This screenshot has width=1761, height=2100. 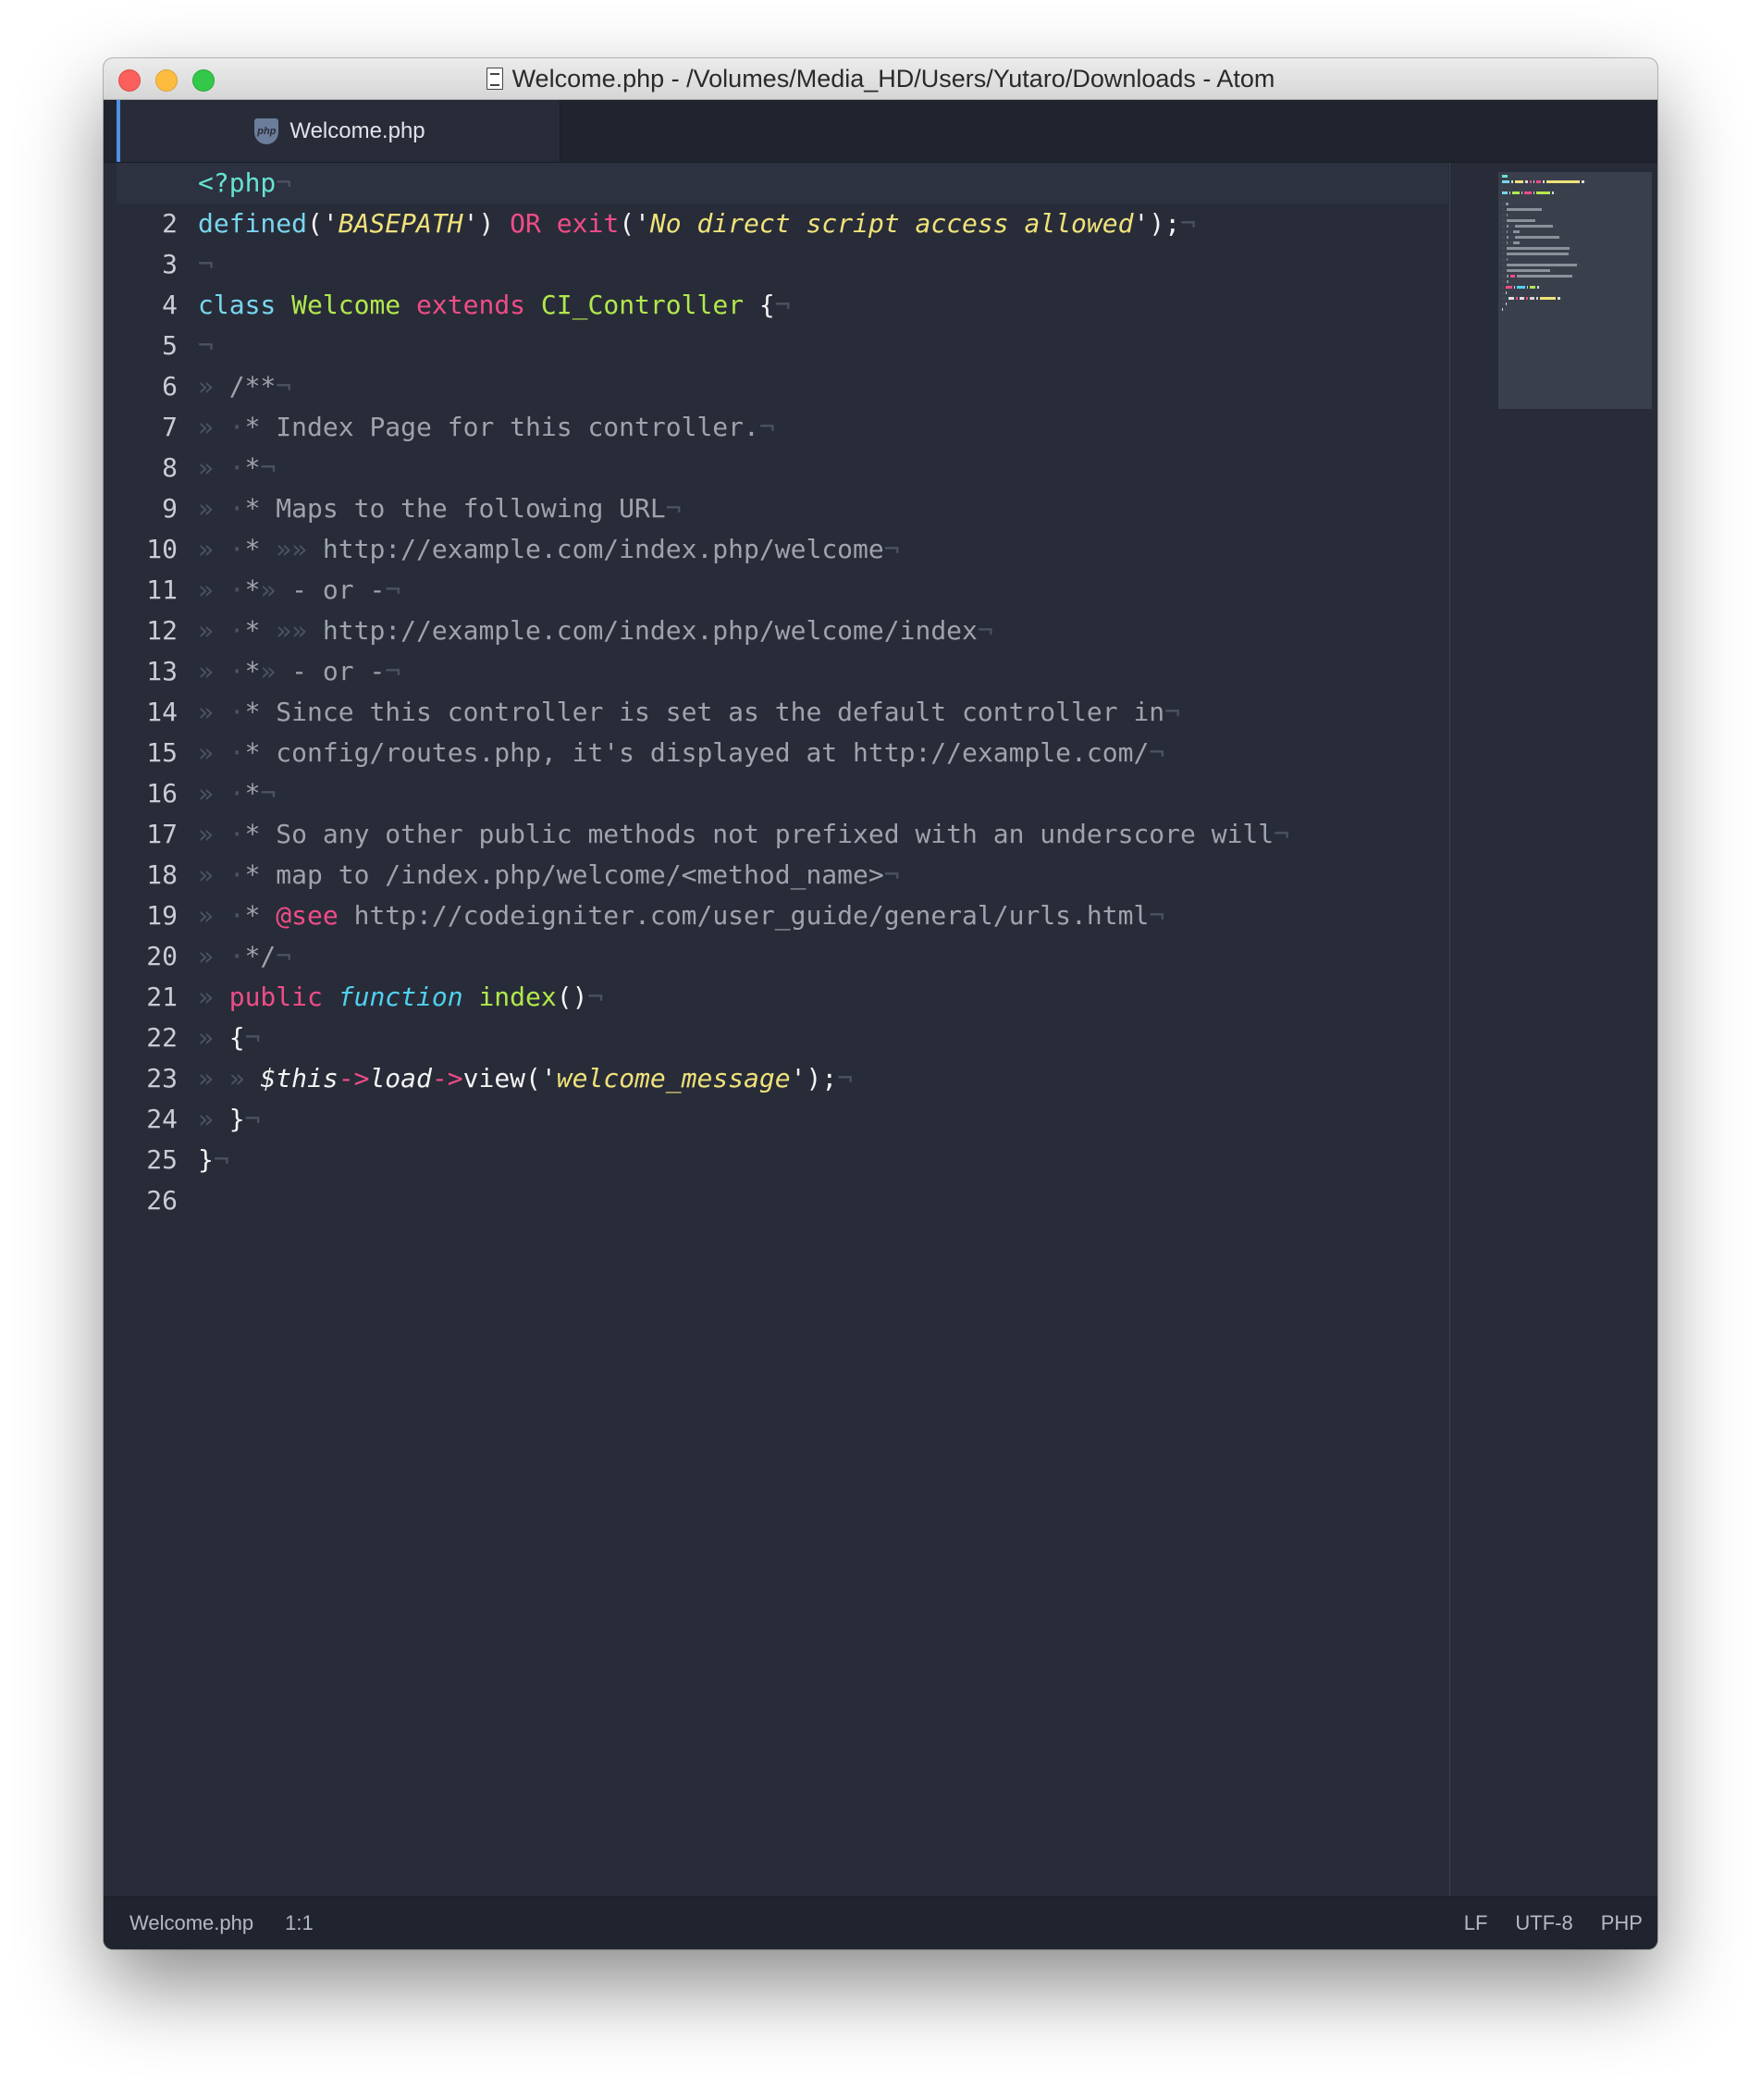 I want to click on tab-welcome-php: php Welcome.php, so click(x=338, y=131).